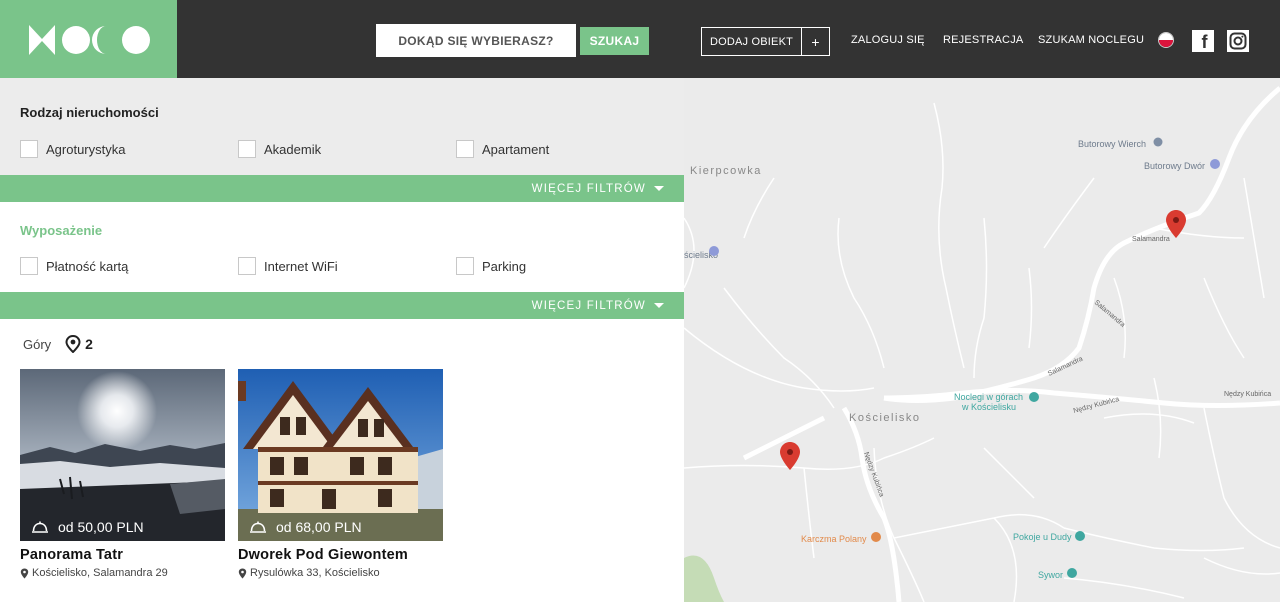 The width and height of the screenshot is (1280, 602). Describe the element at coordinates (1050, 575) in the screenshot. I see `map-label-sywor: Sywor` at that location.